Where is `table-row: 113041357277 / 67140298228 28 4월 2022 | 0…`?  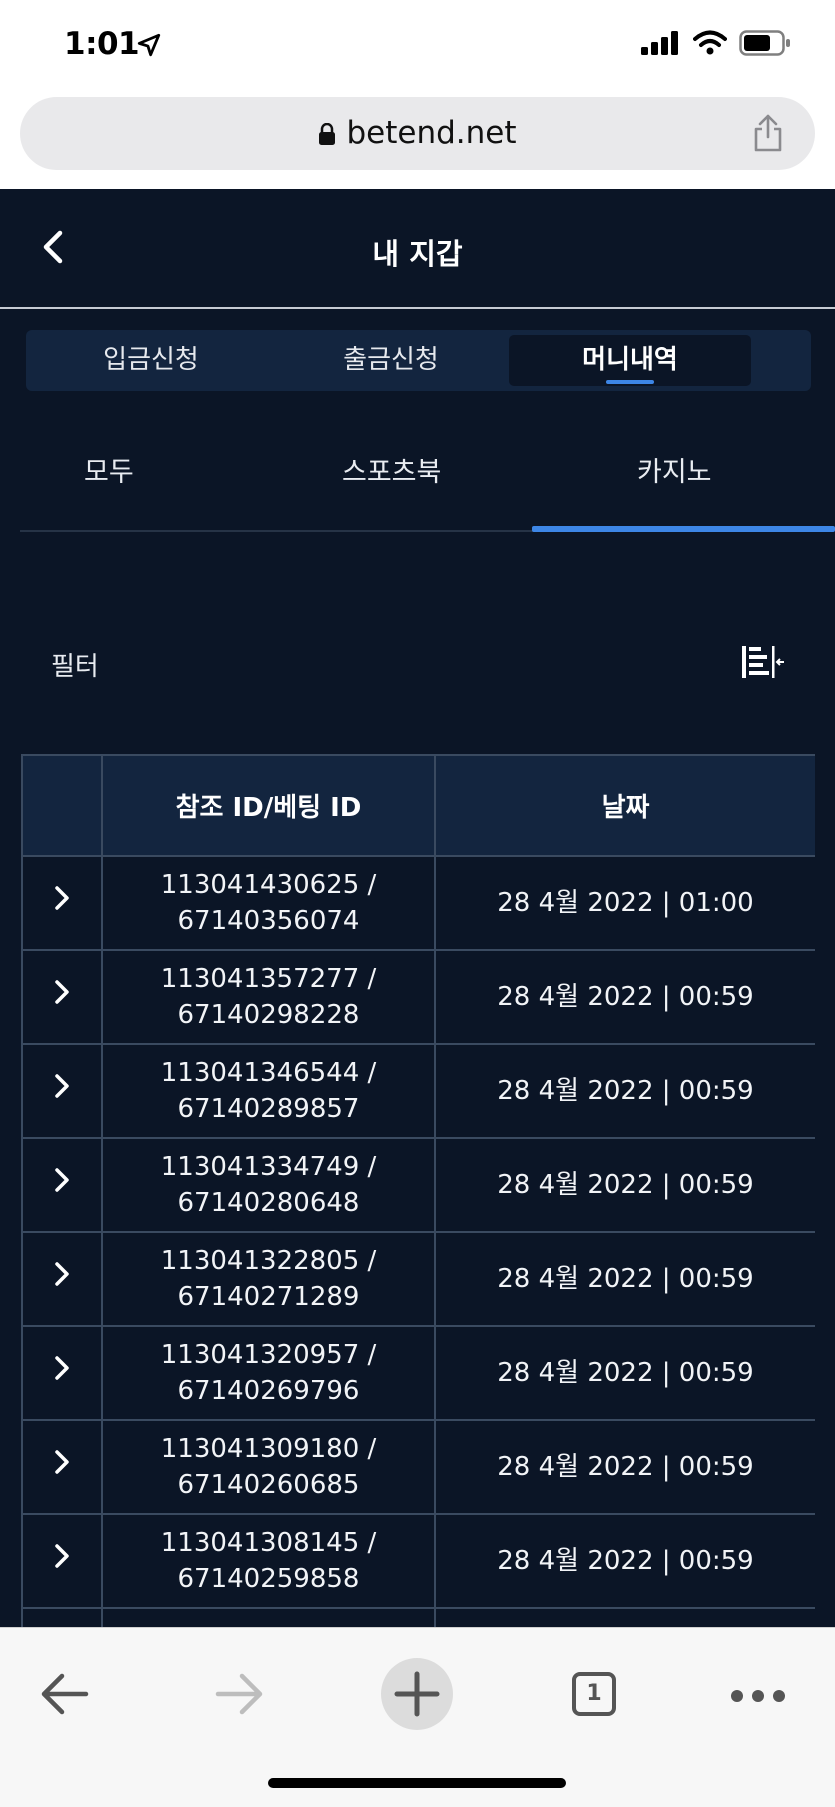 table-row: 113041357277 / 67140298228 28 4월 2022 | 0… is located at coordinates (418, 997).